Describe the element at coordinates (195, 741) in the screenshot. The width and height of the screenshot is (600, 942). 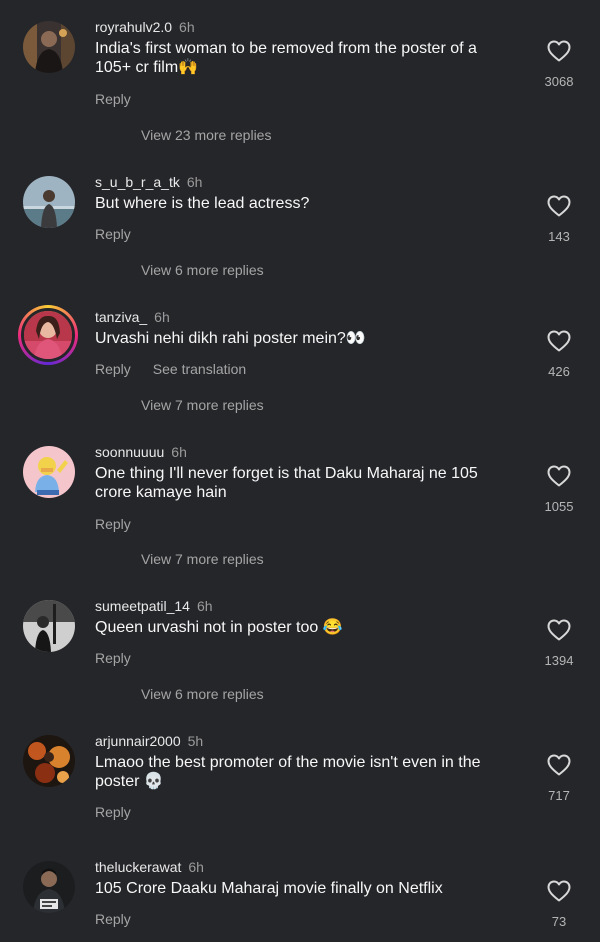
I see `timestamp: 5h` at that location.